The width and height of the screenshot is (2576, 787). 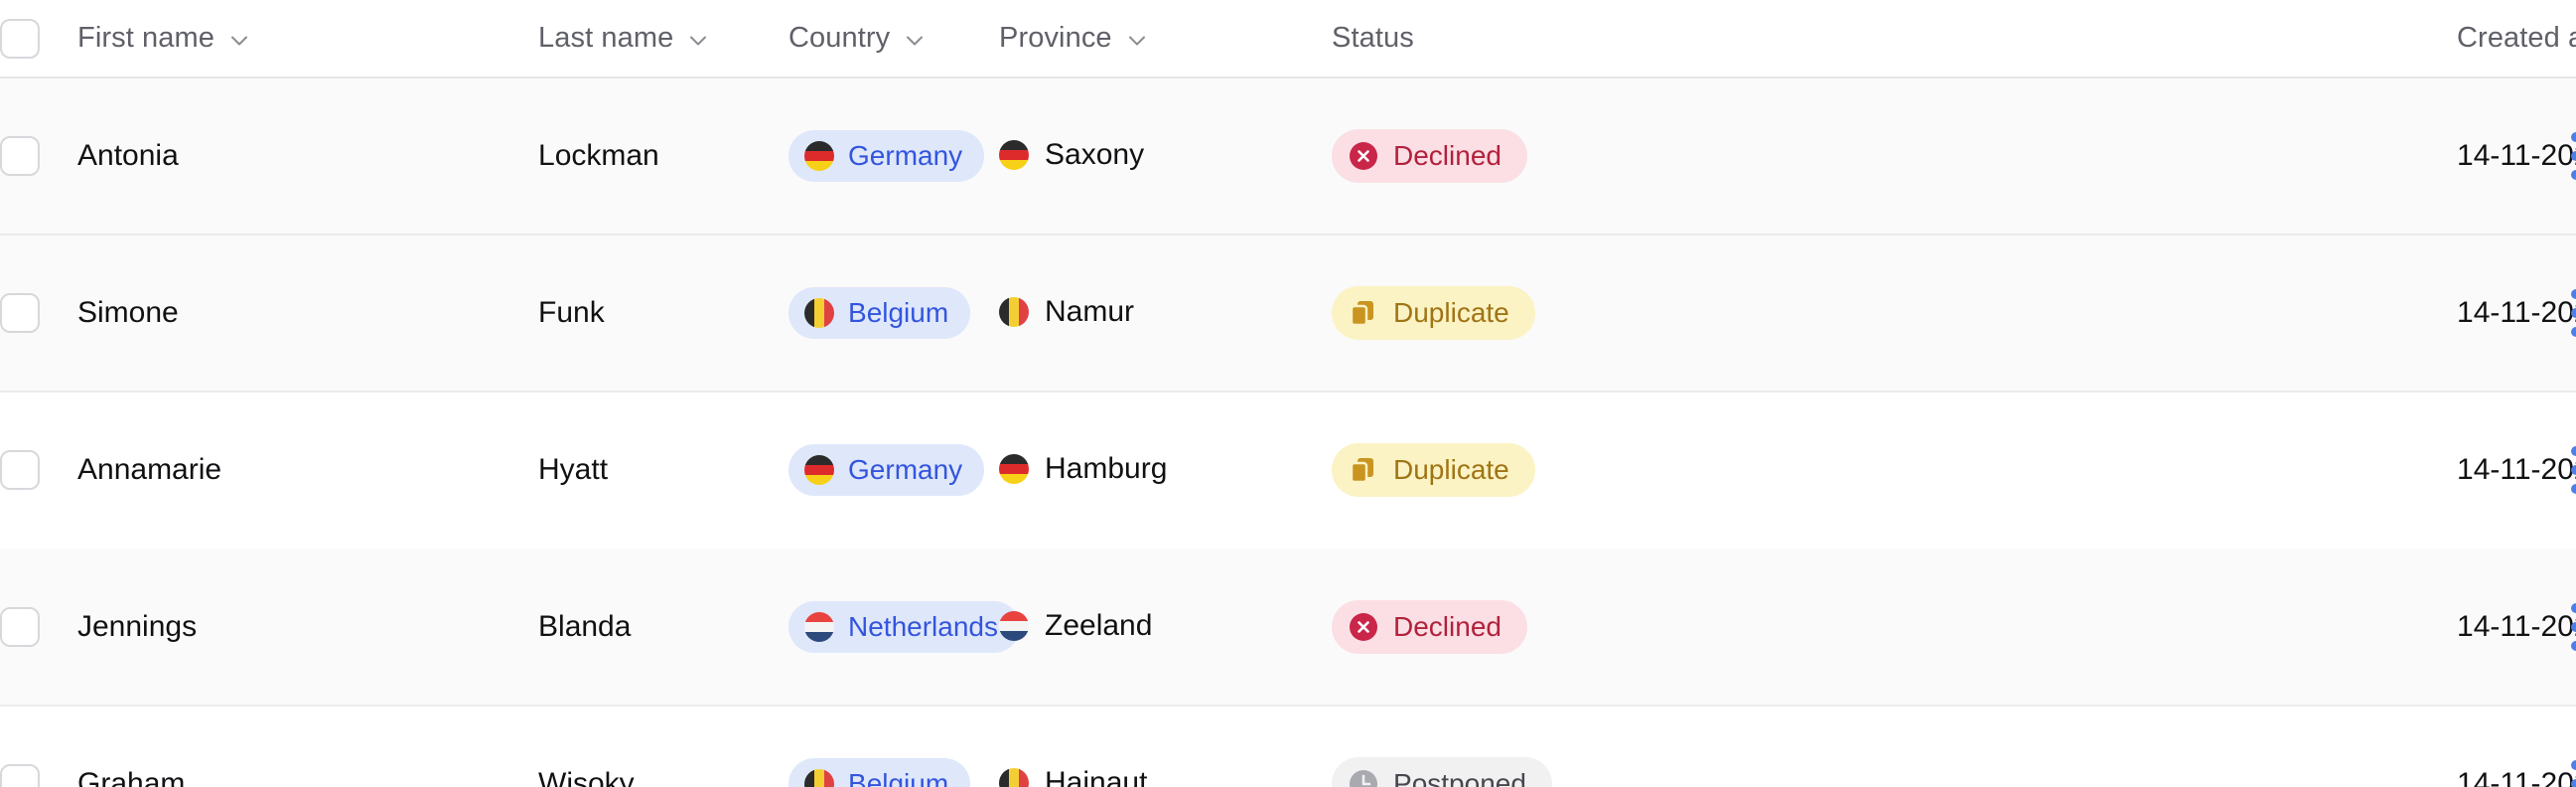 What do you see at coordinates (149, 469) in the screenshot?
I see `first-name-value: Annamarie` at bounding box center [149, 469].